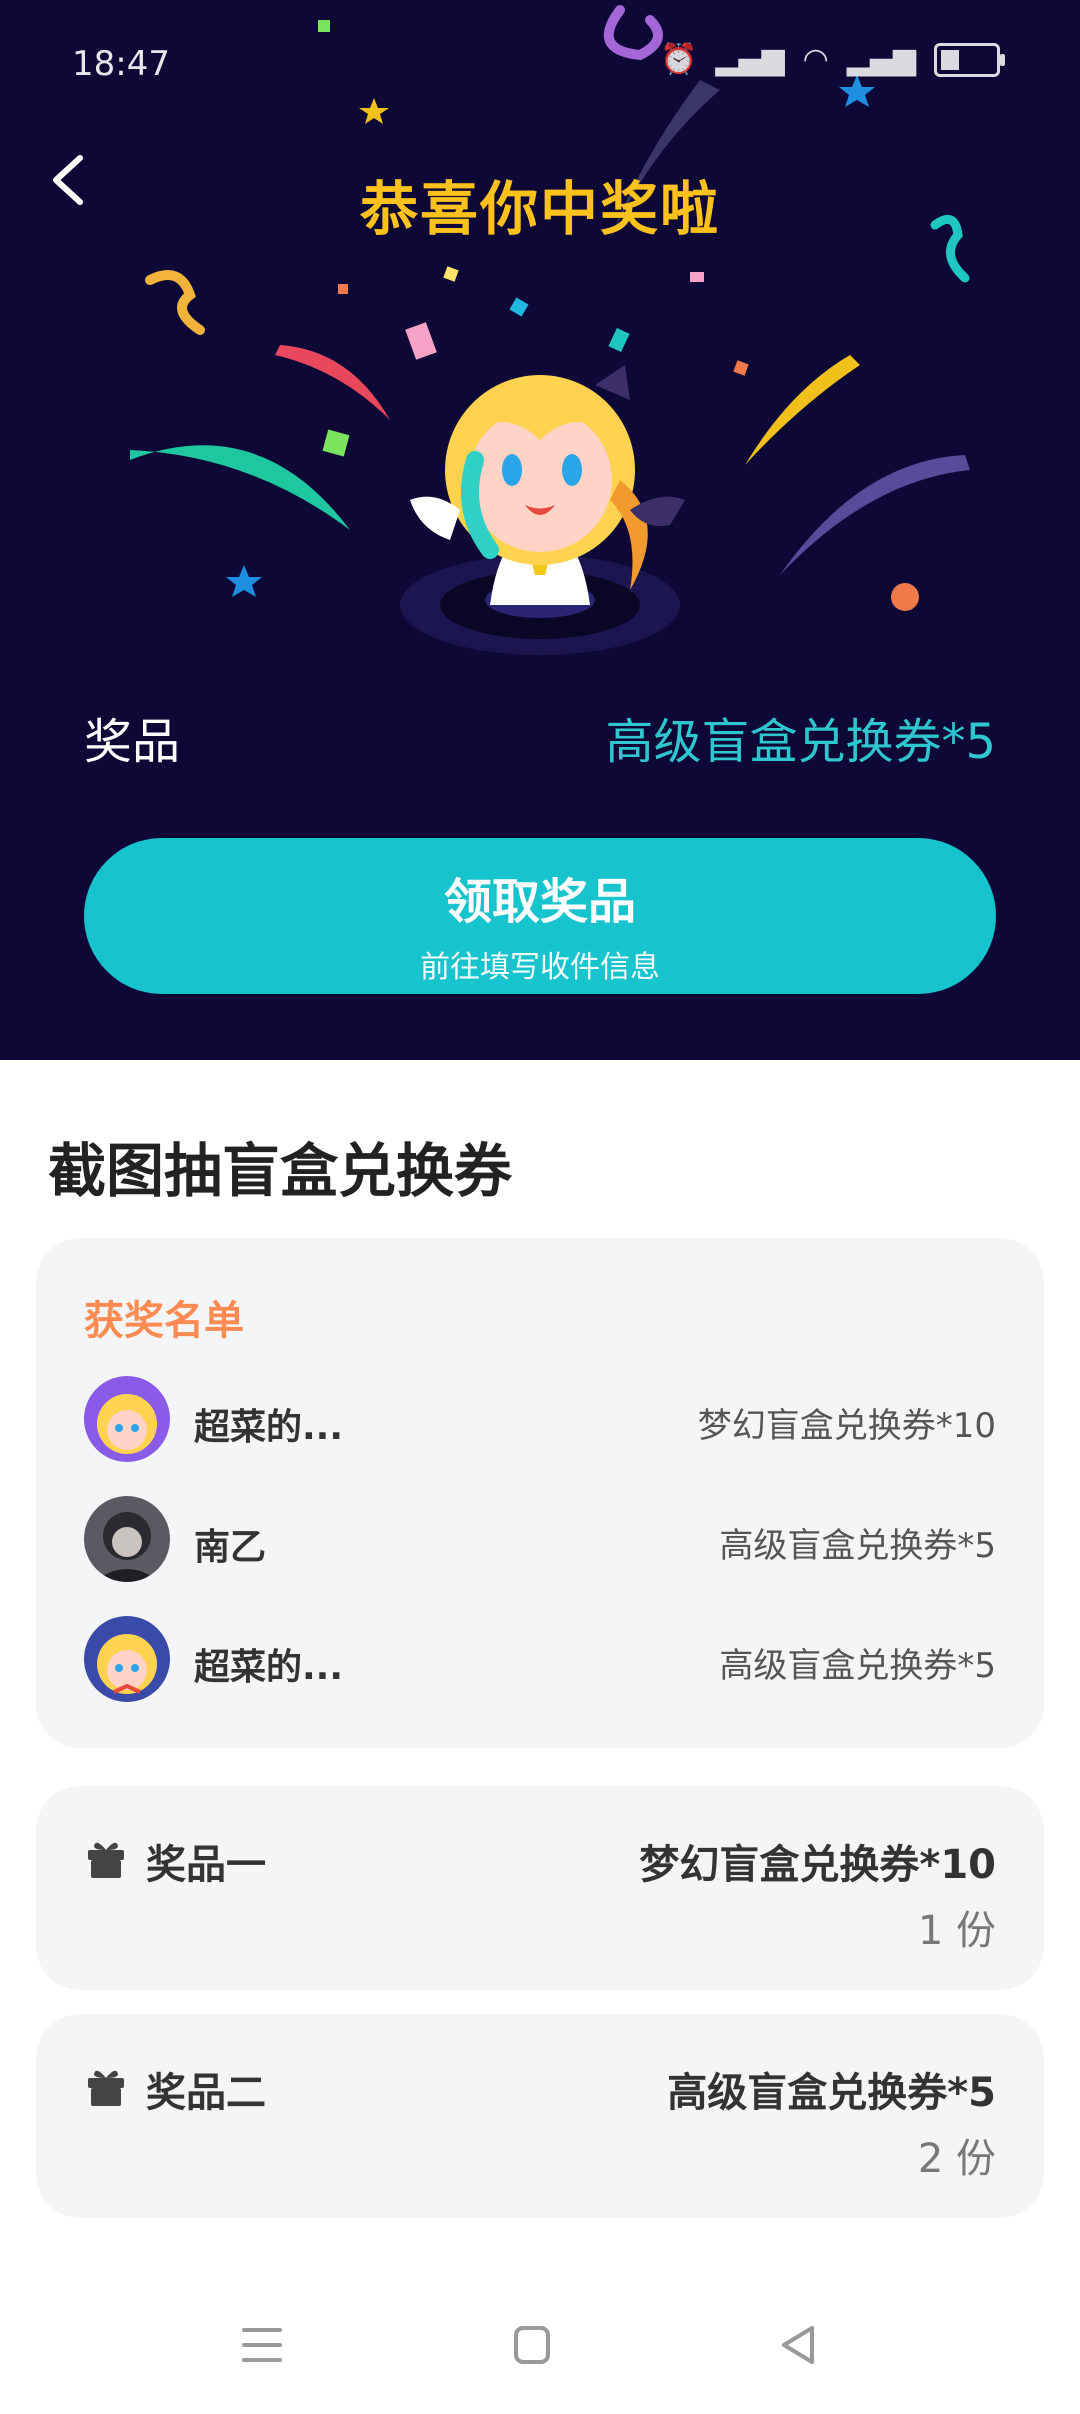 This screenshot has width=1080, height=2414. What do you see at coordinates (831, 2093) in the screenshot?
I see `prize-card-name: 高级盲盒兑换券*5` at bounding box center [831, 2093].